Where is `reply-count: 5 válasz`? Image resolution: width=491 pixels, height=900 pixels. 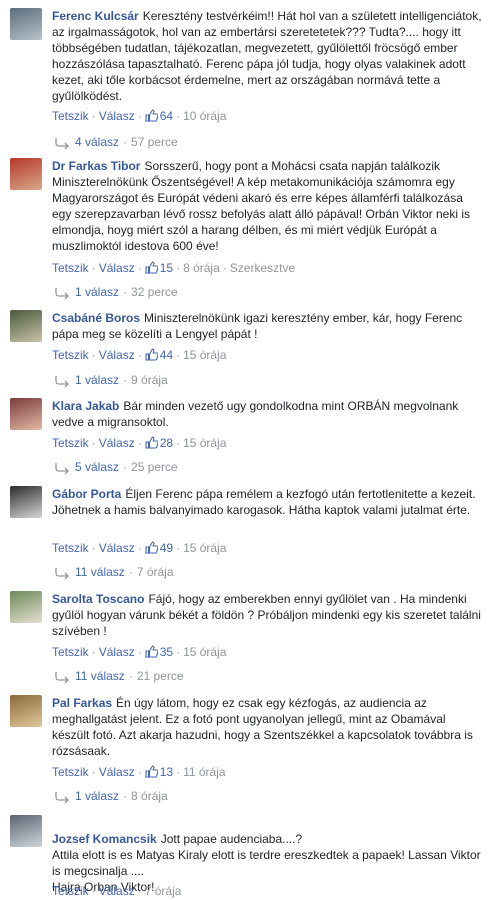 reply-count: 5 válasz is located at coordinates (97, 467).